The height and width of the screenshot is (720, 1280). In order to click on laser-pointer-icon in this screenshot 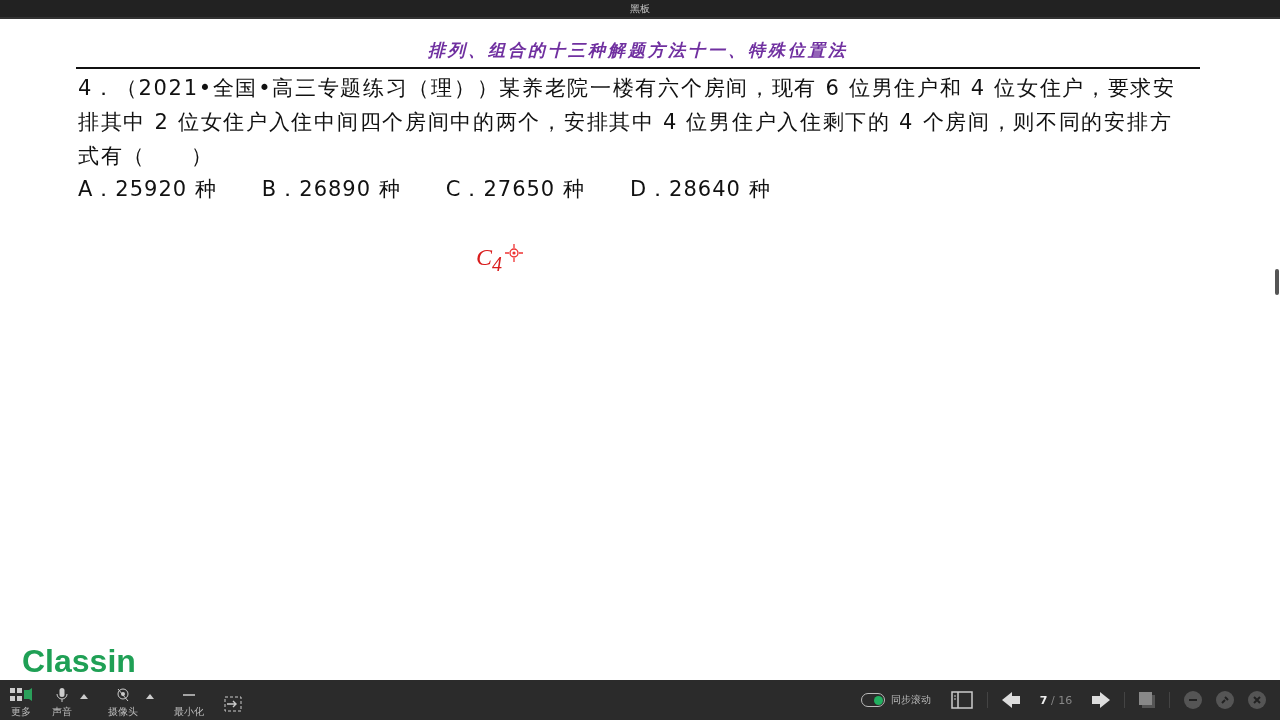, I will do `click(514, 253)`.